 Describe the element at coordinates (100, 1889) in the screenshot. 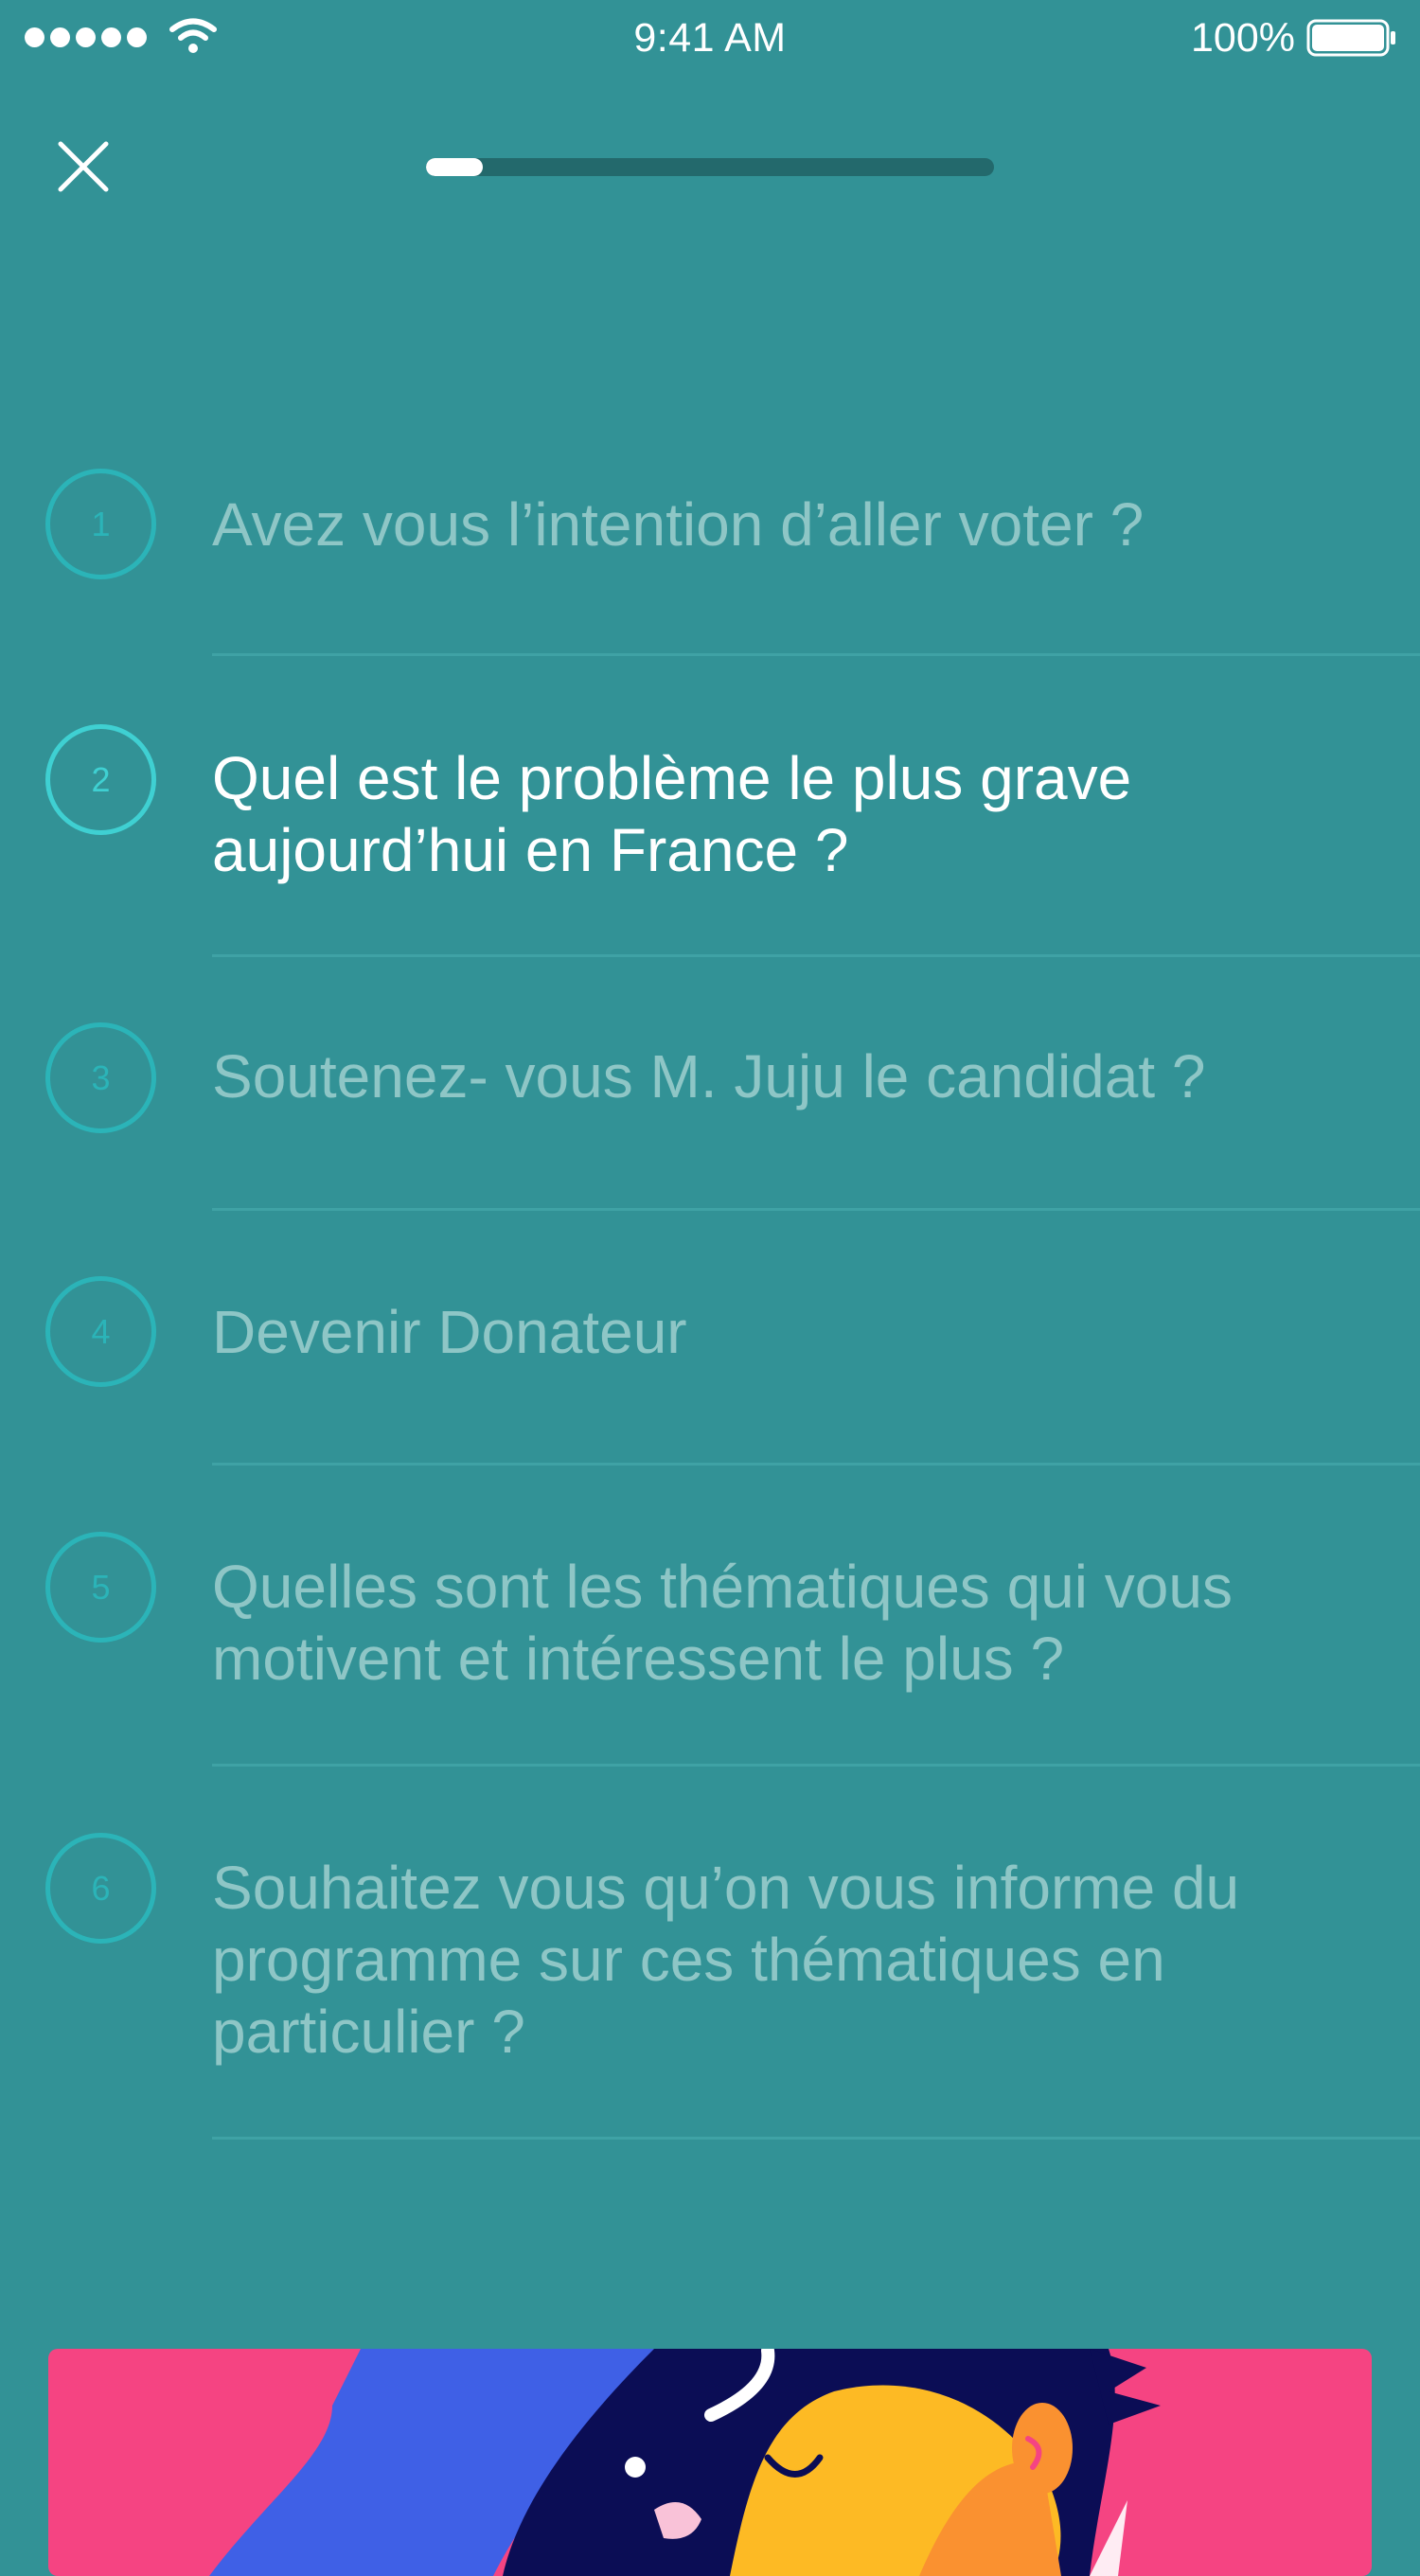

I see `question-number-badge: 6` at that location.